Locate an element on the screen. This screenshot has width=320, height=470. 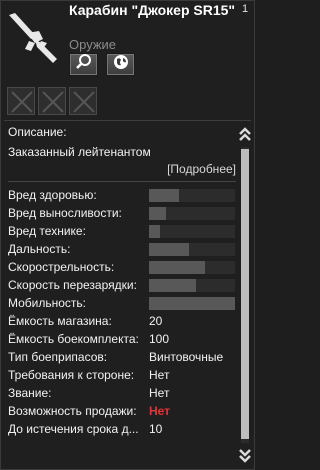
property-value: 20 is located at coordinates (156, 321).